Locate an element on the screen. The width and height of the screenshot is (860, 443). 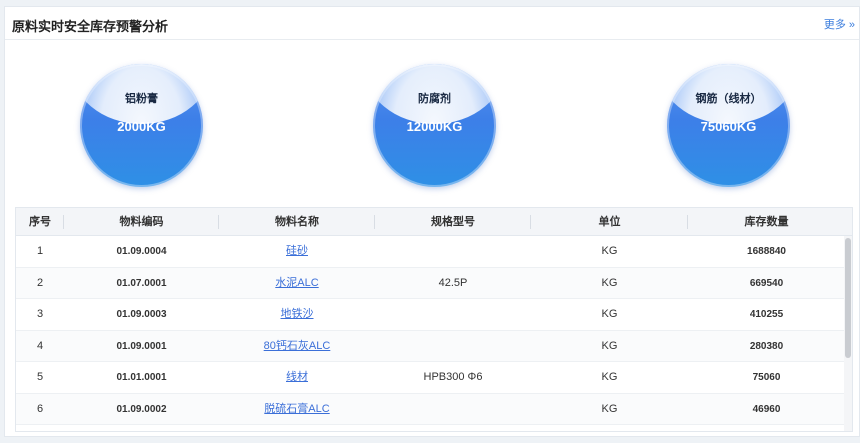
cell-qty: 669540 is located at coordinates (766, 283).